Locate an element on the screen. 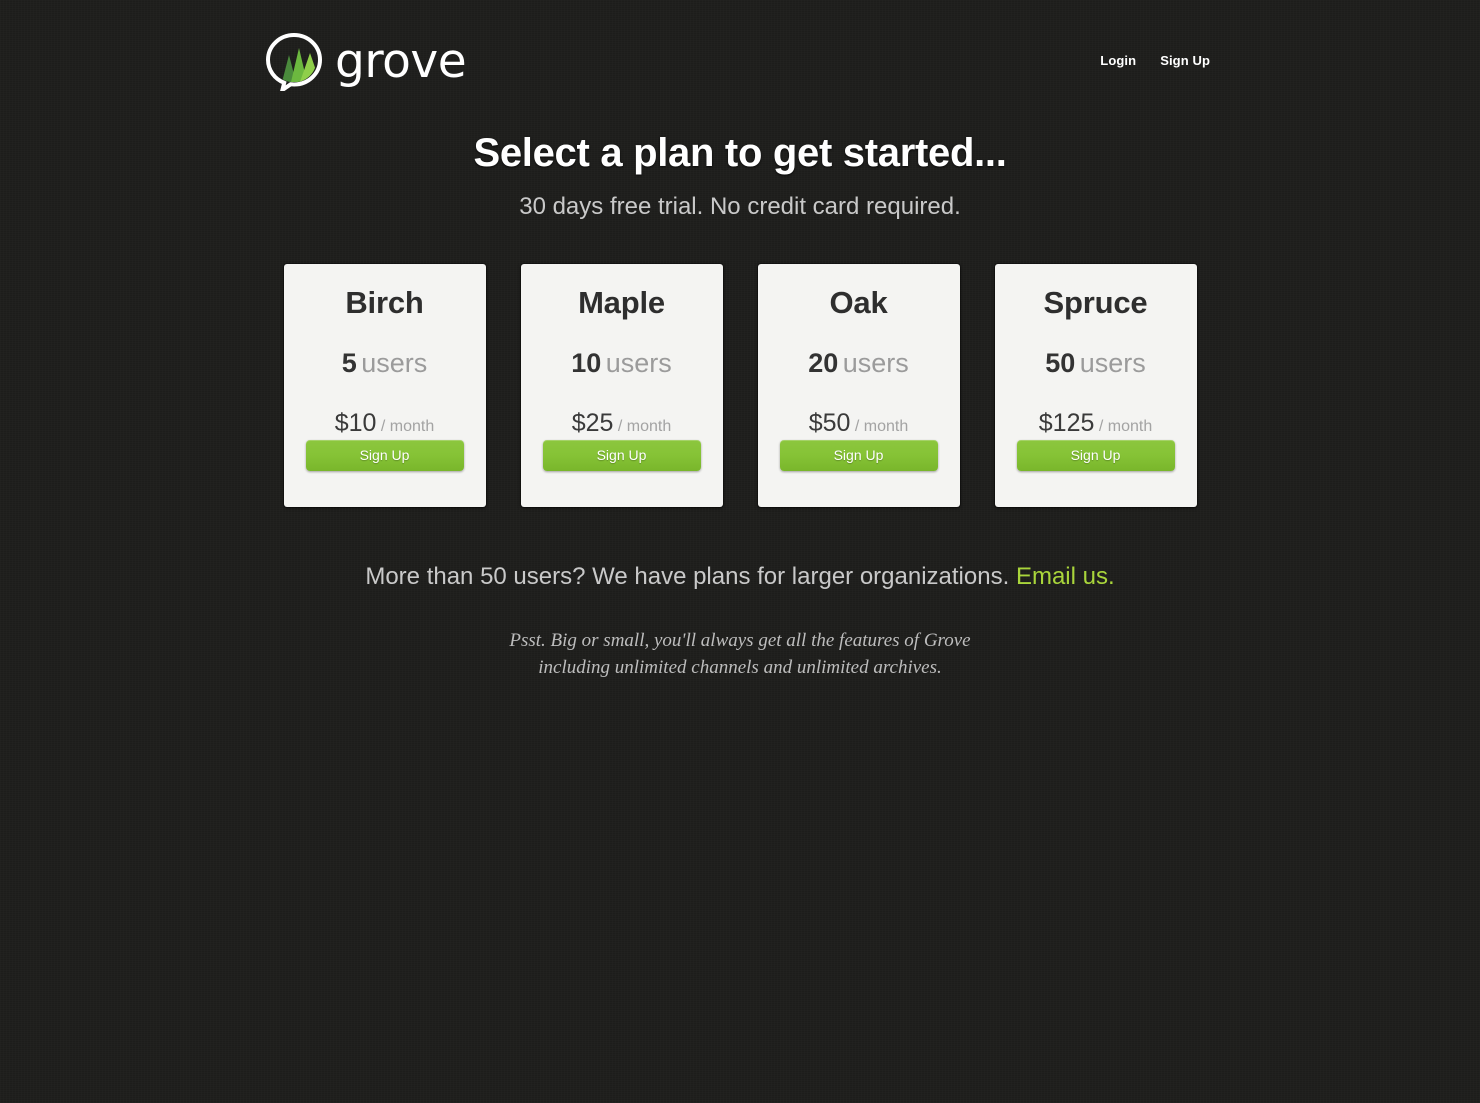  plan-user-count: 10 is located at coordinates (586, 363).